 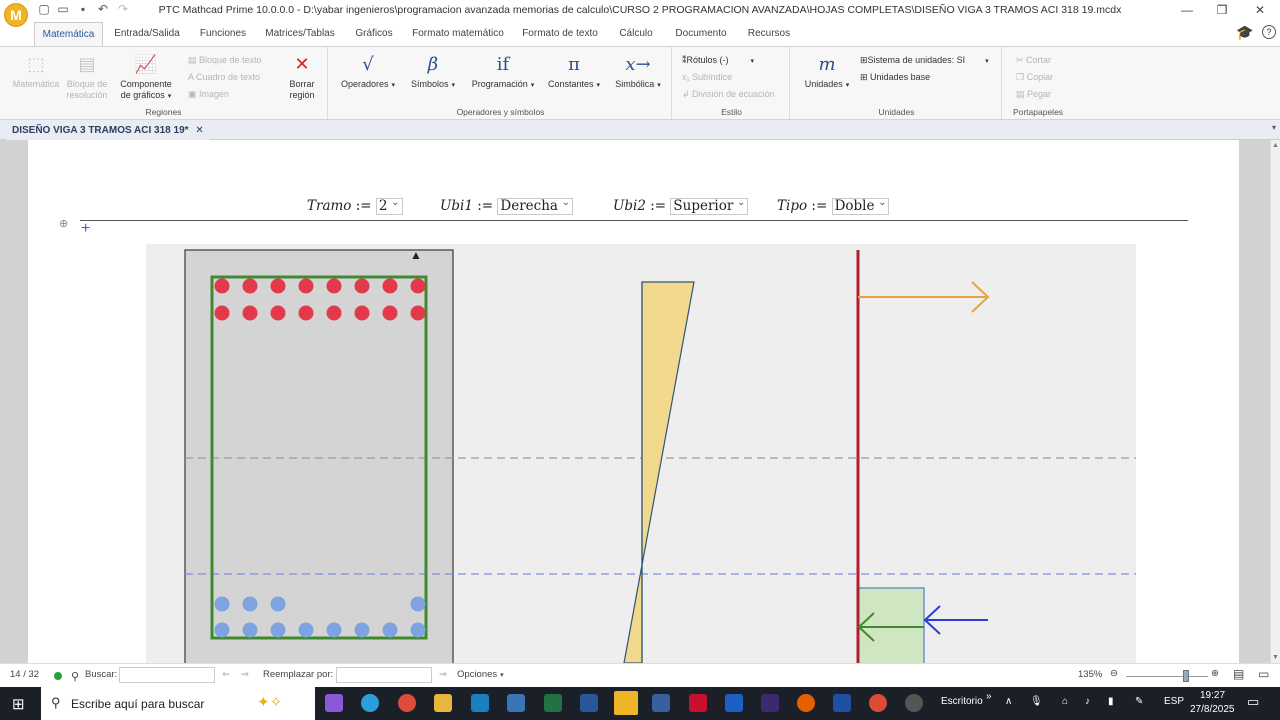 What do you see at coordinates (407, 703) in the screenshot?
I see `chrome-icon` at bounding box center [407, 703].